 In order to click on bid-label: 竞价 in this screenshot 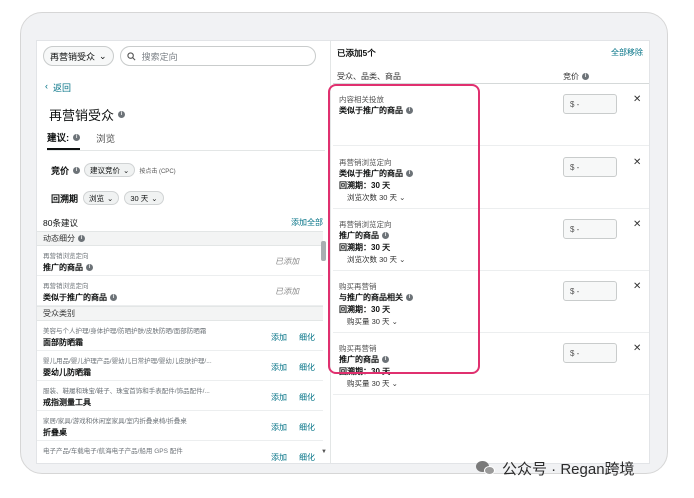, I will do `click(60, 170)`.